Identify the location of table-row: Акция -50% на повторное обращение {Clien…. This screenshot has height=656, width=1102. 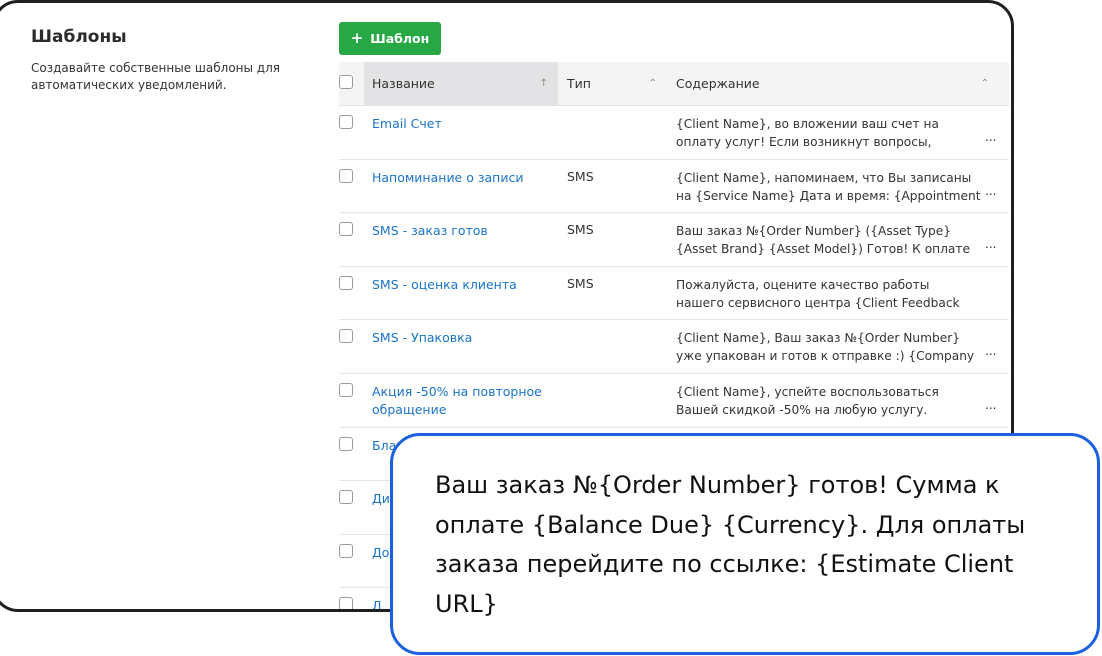
(674, 401).